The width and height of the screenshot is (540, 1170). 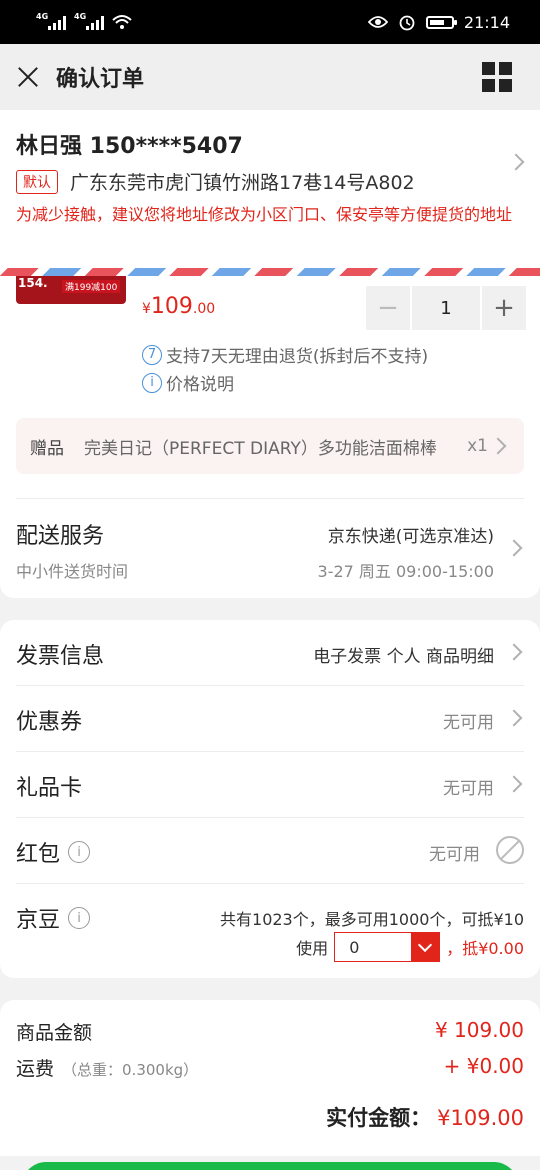 What do you see at coordinates (270, 931) in the screenshot?
I see `beans-row: 京豆 i 共有1023个，最多可用1000个，可抵¥10 使用 0 ，抵¥0.00` at bounding box center [270, 931].